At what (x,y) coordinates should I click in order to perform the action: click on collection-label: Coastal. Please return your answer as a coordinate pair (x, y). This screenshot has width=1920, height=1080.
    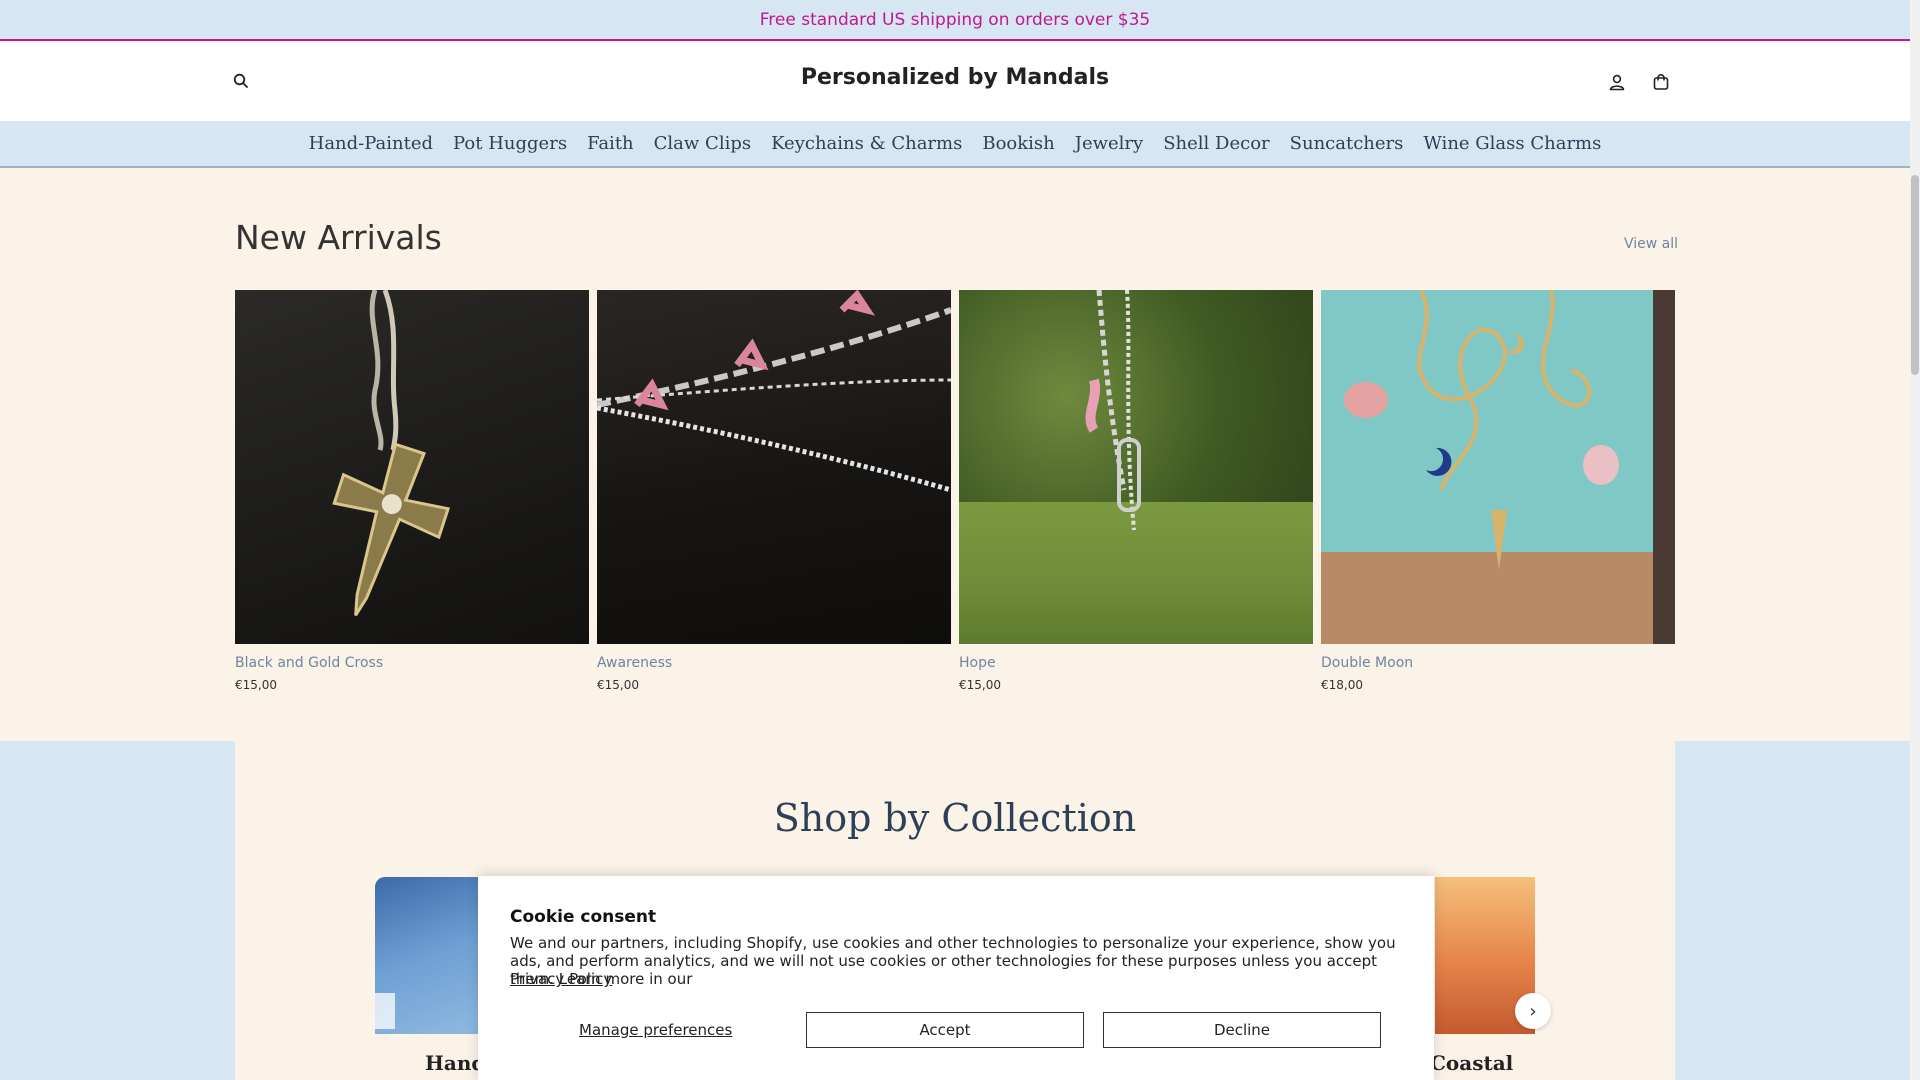
    Looking at the image, I should click on (1471, 1063).